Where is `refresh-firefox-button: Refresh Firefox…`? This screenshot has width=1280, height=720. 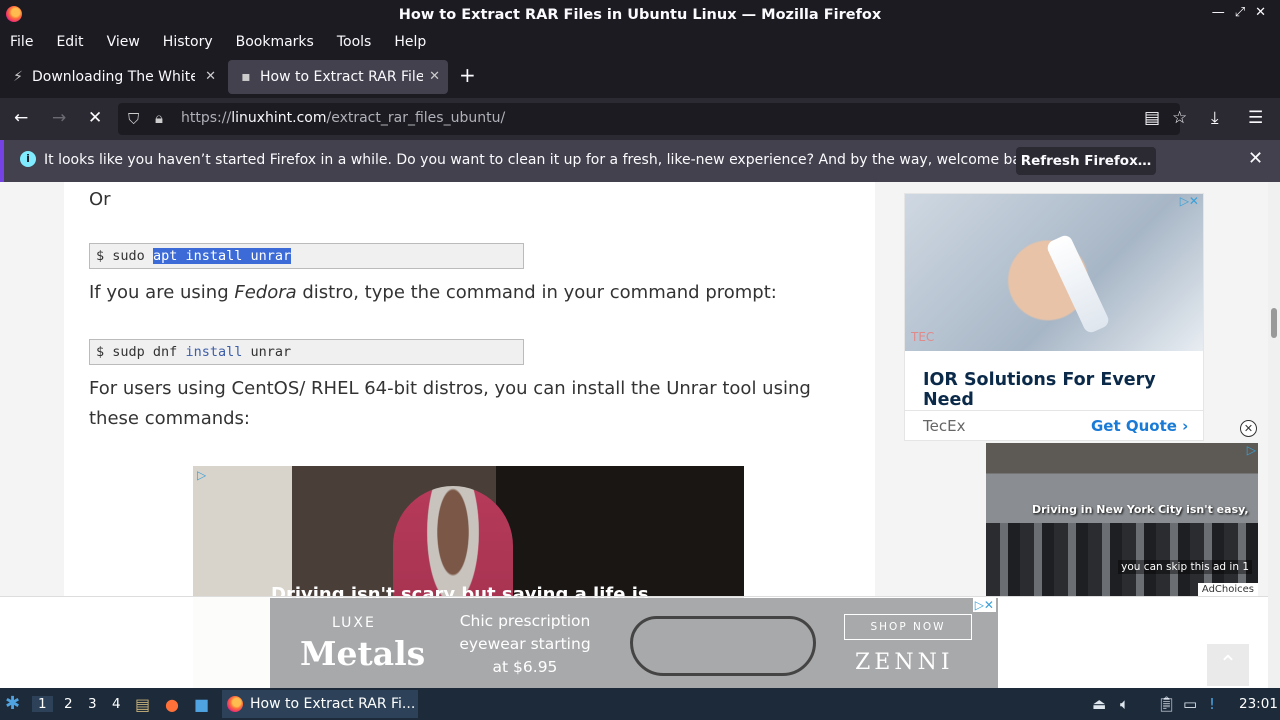 refresh-firefox-button: Refresh Firefox… is located at coordinates (1086, 161).